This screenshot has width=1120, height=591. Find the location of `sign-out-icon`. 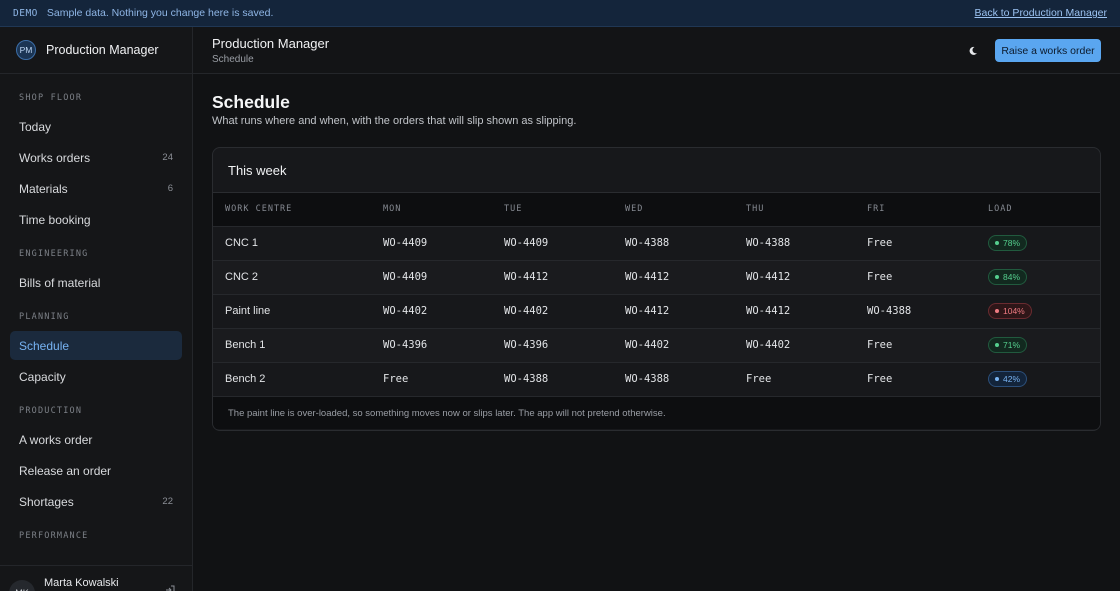

sign-out-icon is located at coordinates (170, 588).